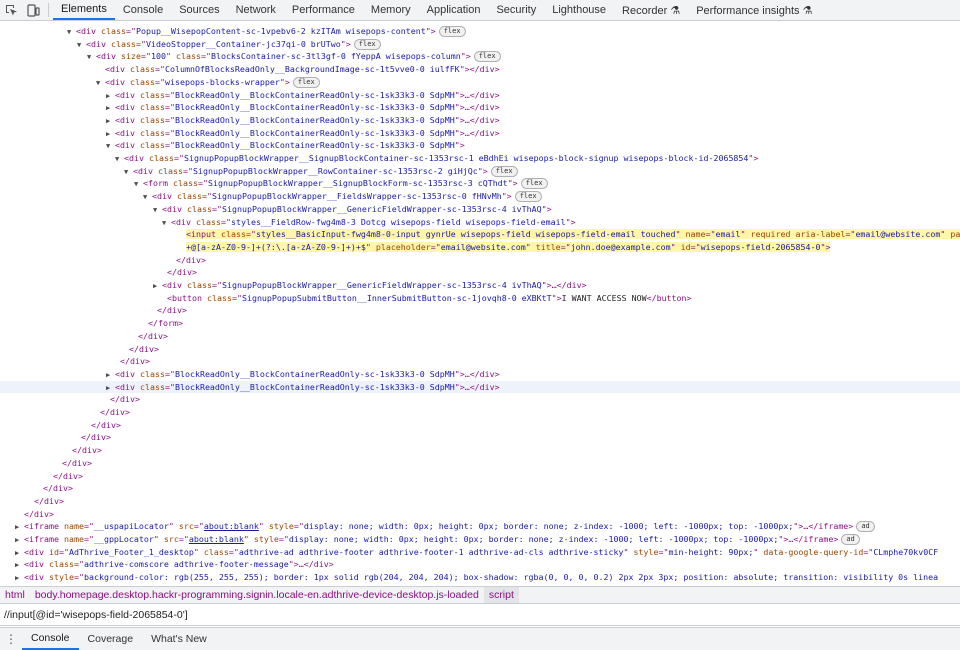  I want to click on dom-search-input, so click(154, 615).